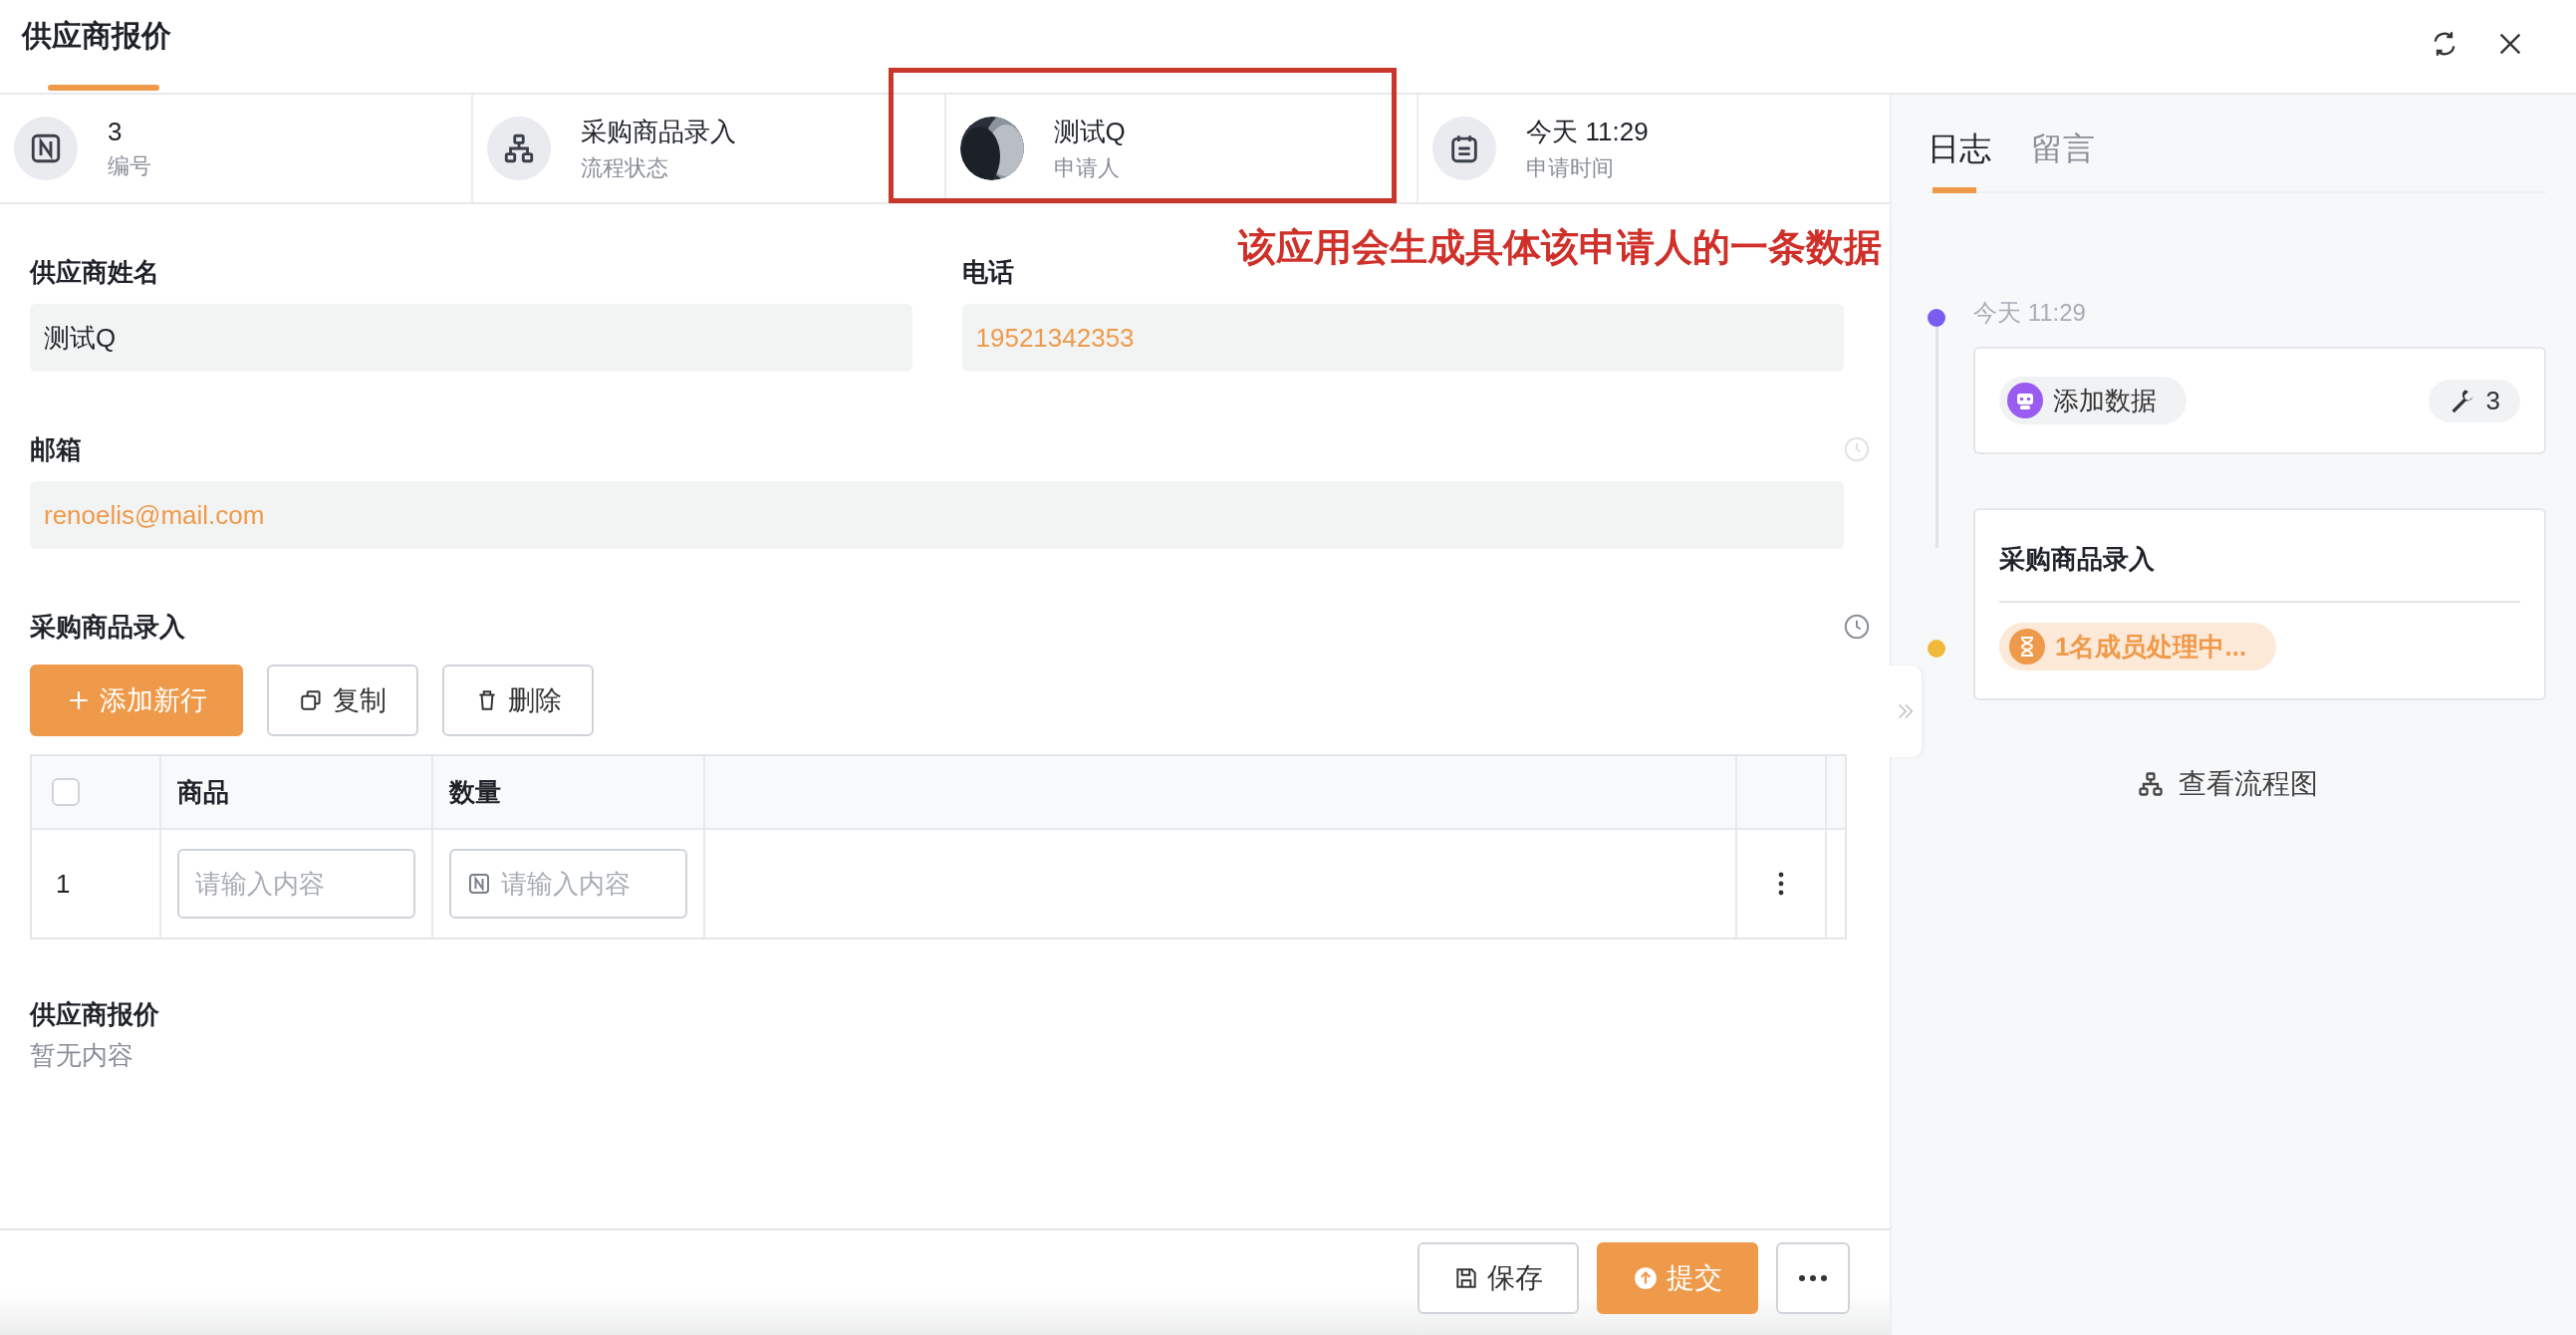 This screenshot has height=1335, width=2576. I want to click on hourglass-icon, so click(2027, 647).